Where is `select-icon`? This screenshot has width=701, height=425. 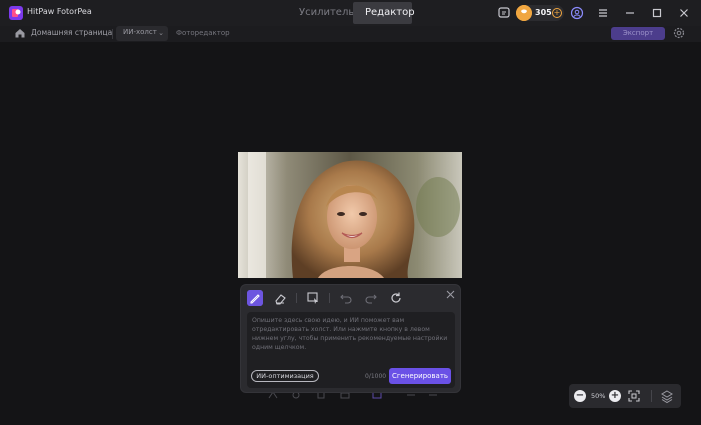 select-icon is located at coordinates (313, 298).